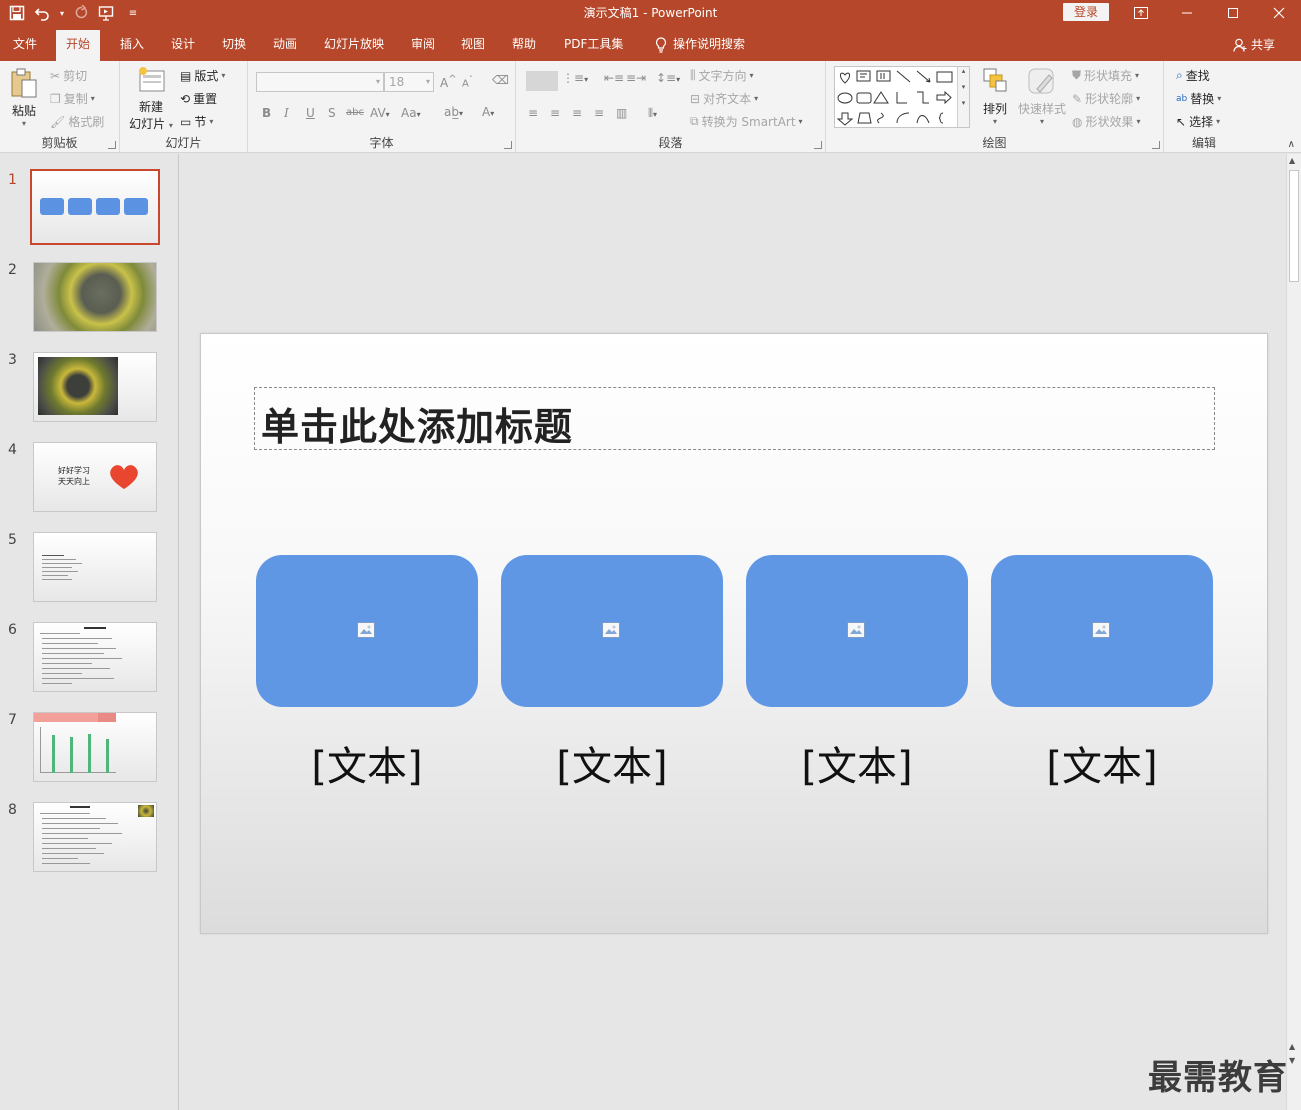 Image resolution: width=1301 pixels, height=1110 pixels. What do you see at coordinates (43, 13) in the screenshot?
I see `undo-icon` at bounding box center [43, 13].